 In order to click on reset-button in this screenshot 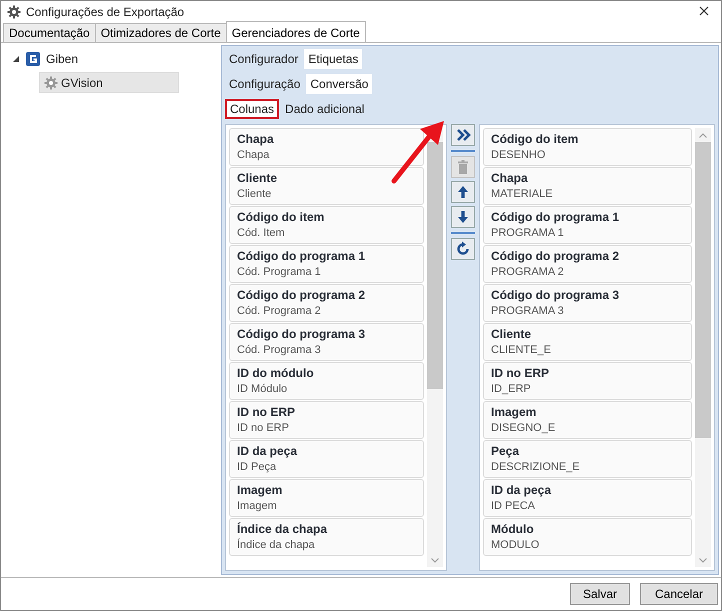, I will do `click(463, 249)`.